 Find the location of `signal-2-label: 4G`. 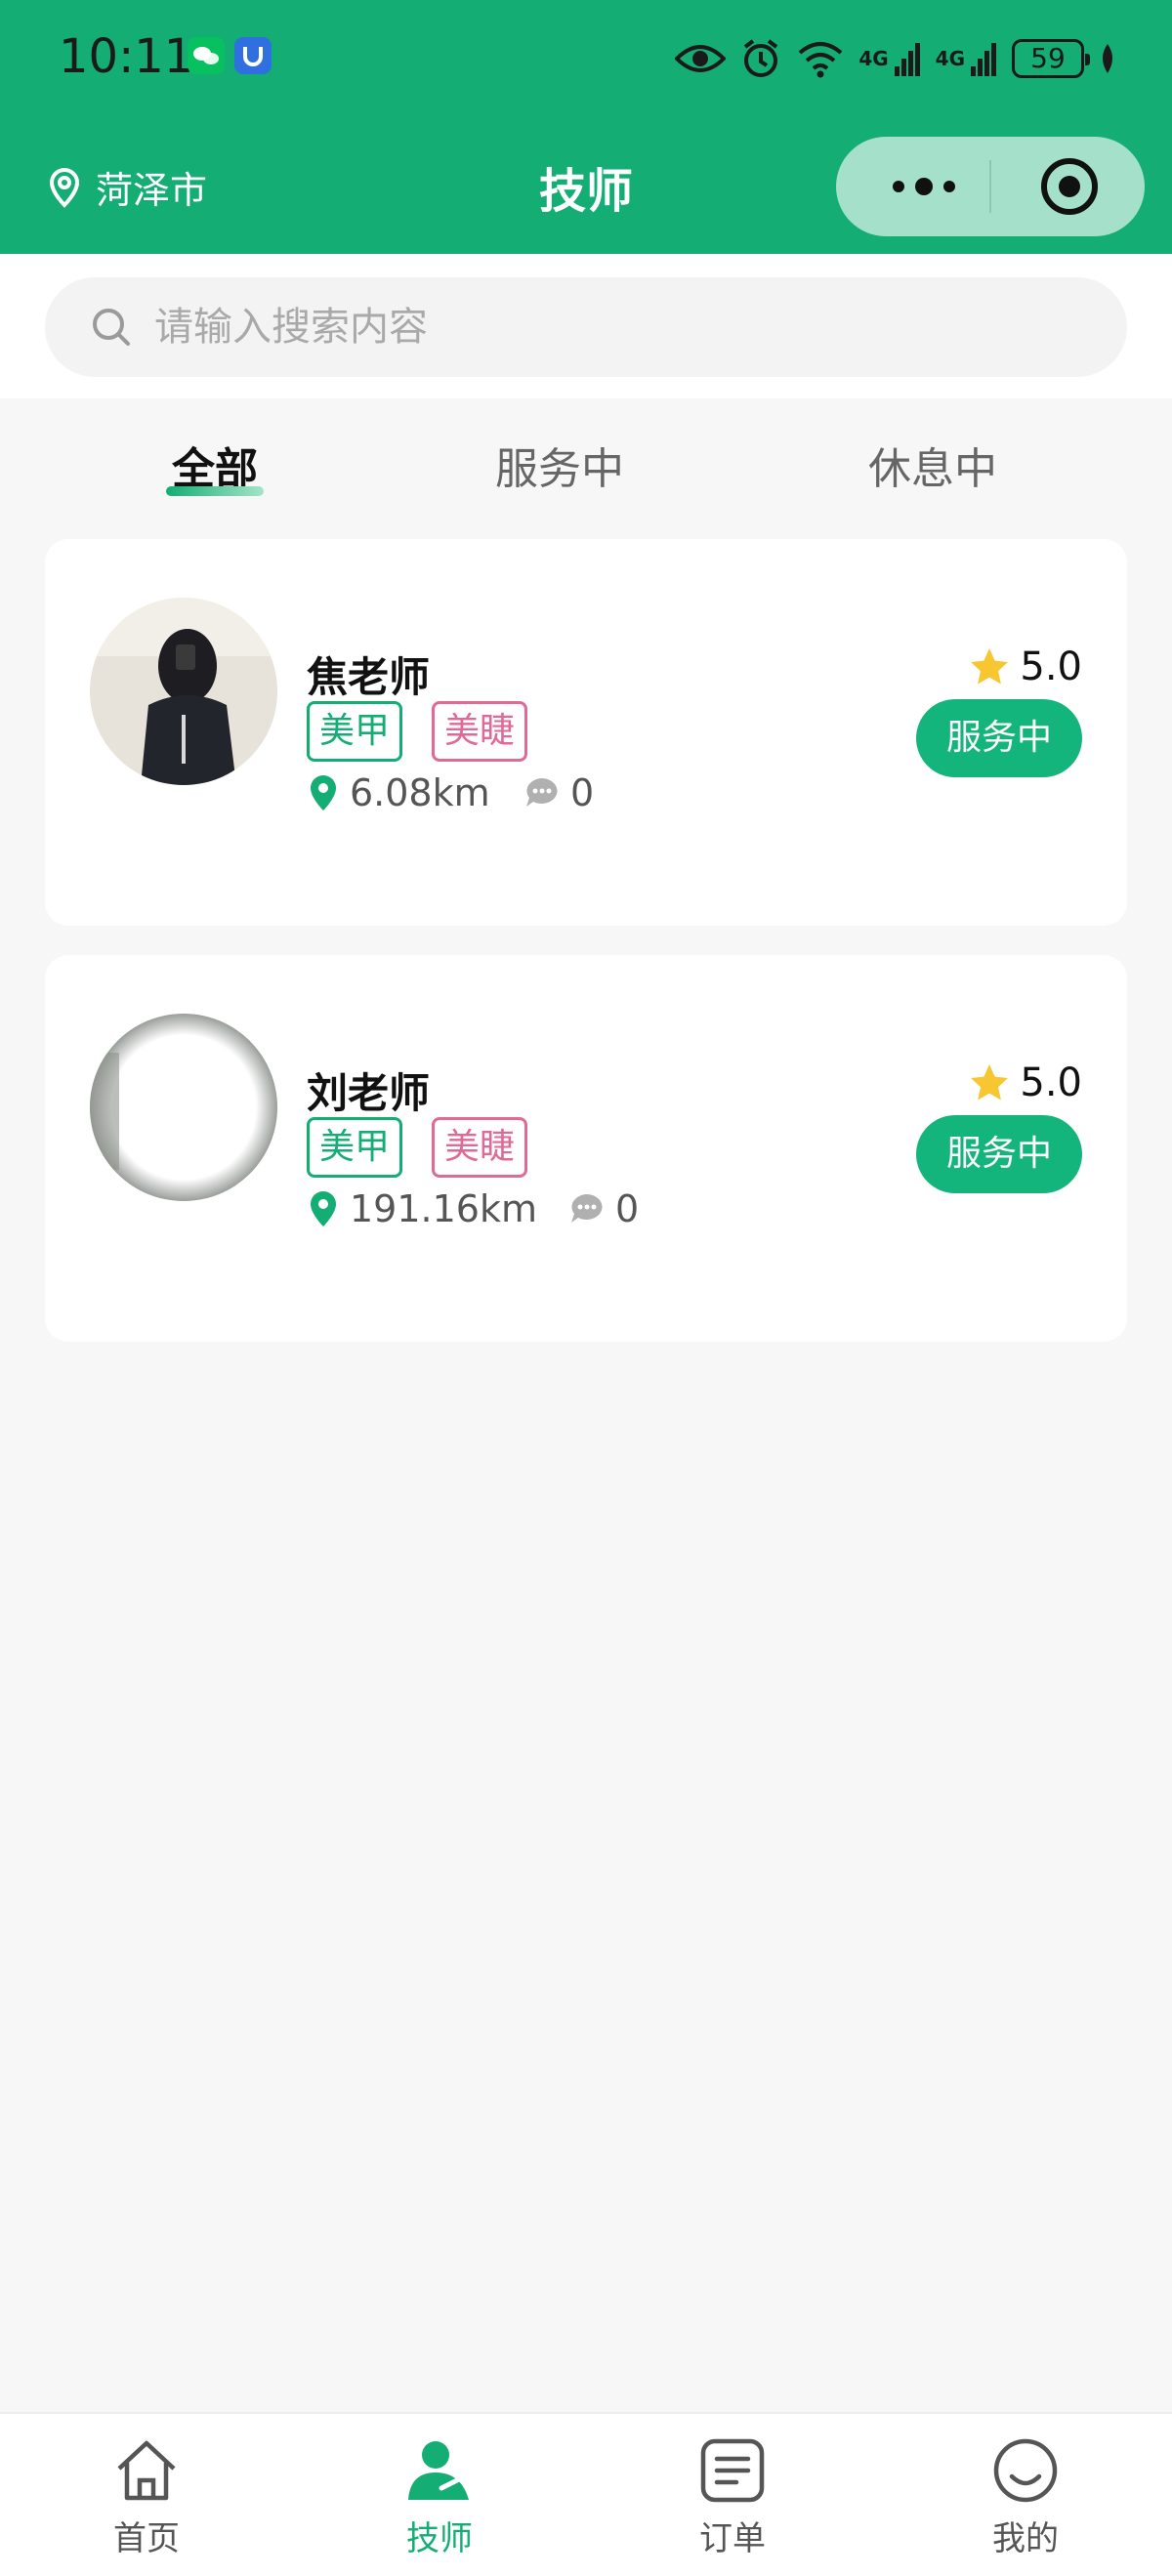

signal-2-label: 4G is located at coordinates (950, 58).